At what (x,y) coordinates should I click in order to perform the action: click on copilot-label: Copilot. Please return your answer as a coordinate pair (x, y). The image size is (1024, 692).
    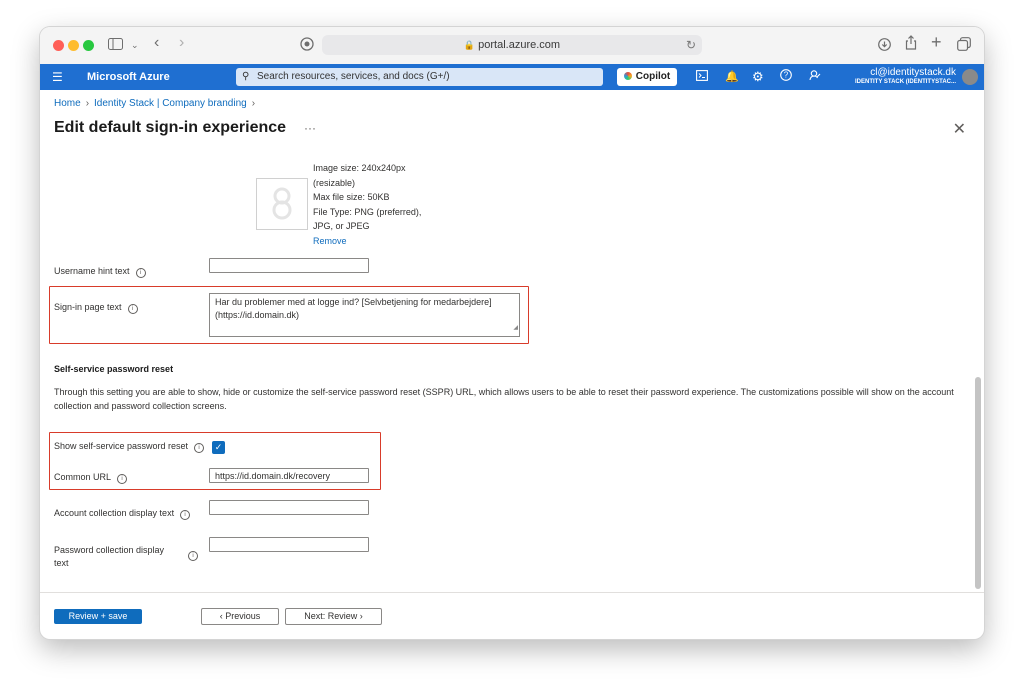
    Looking at the image, I should click on (653, 76).